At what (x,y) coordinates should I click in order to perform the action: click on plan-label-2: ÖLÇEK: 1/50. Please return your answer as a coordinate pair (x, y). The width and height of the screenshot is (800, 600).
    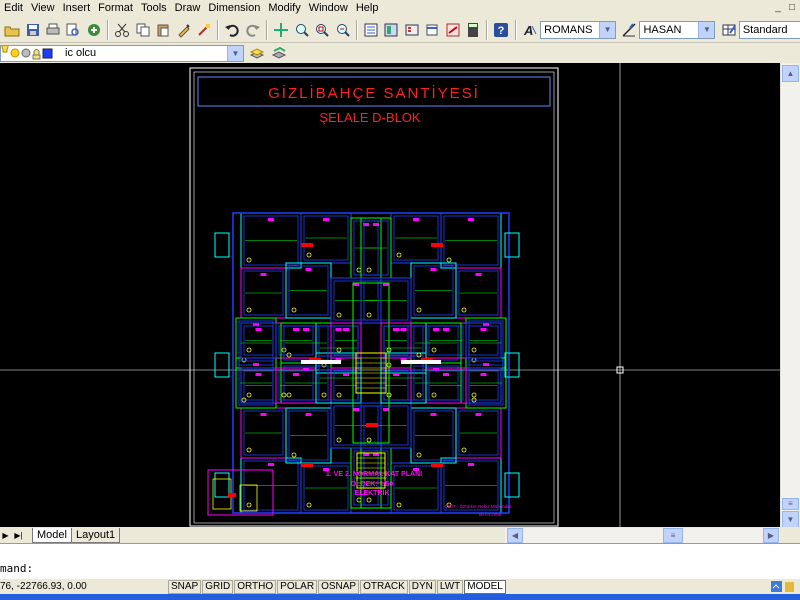
    Looking at the image, I should click on (372, 483).